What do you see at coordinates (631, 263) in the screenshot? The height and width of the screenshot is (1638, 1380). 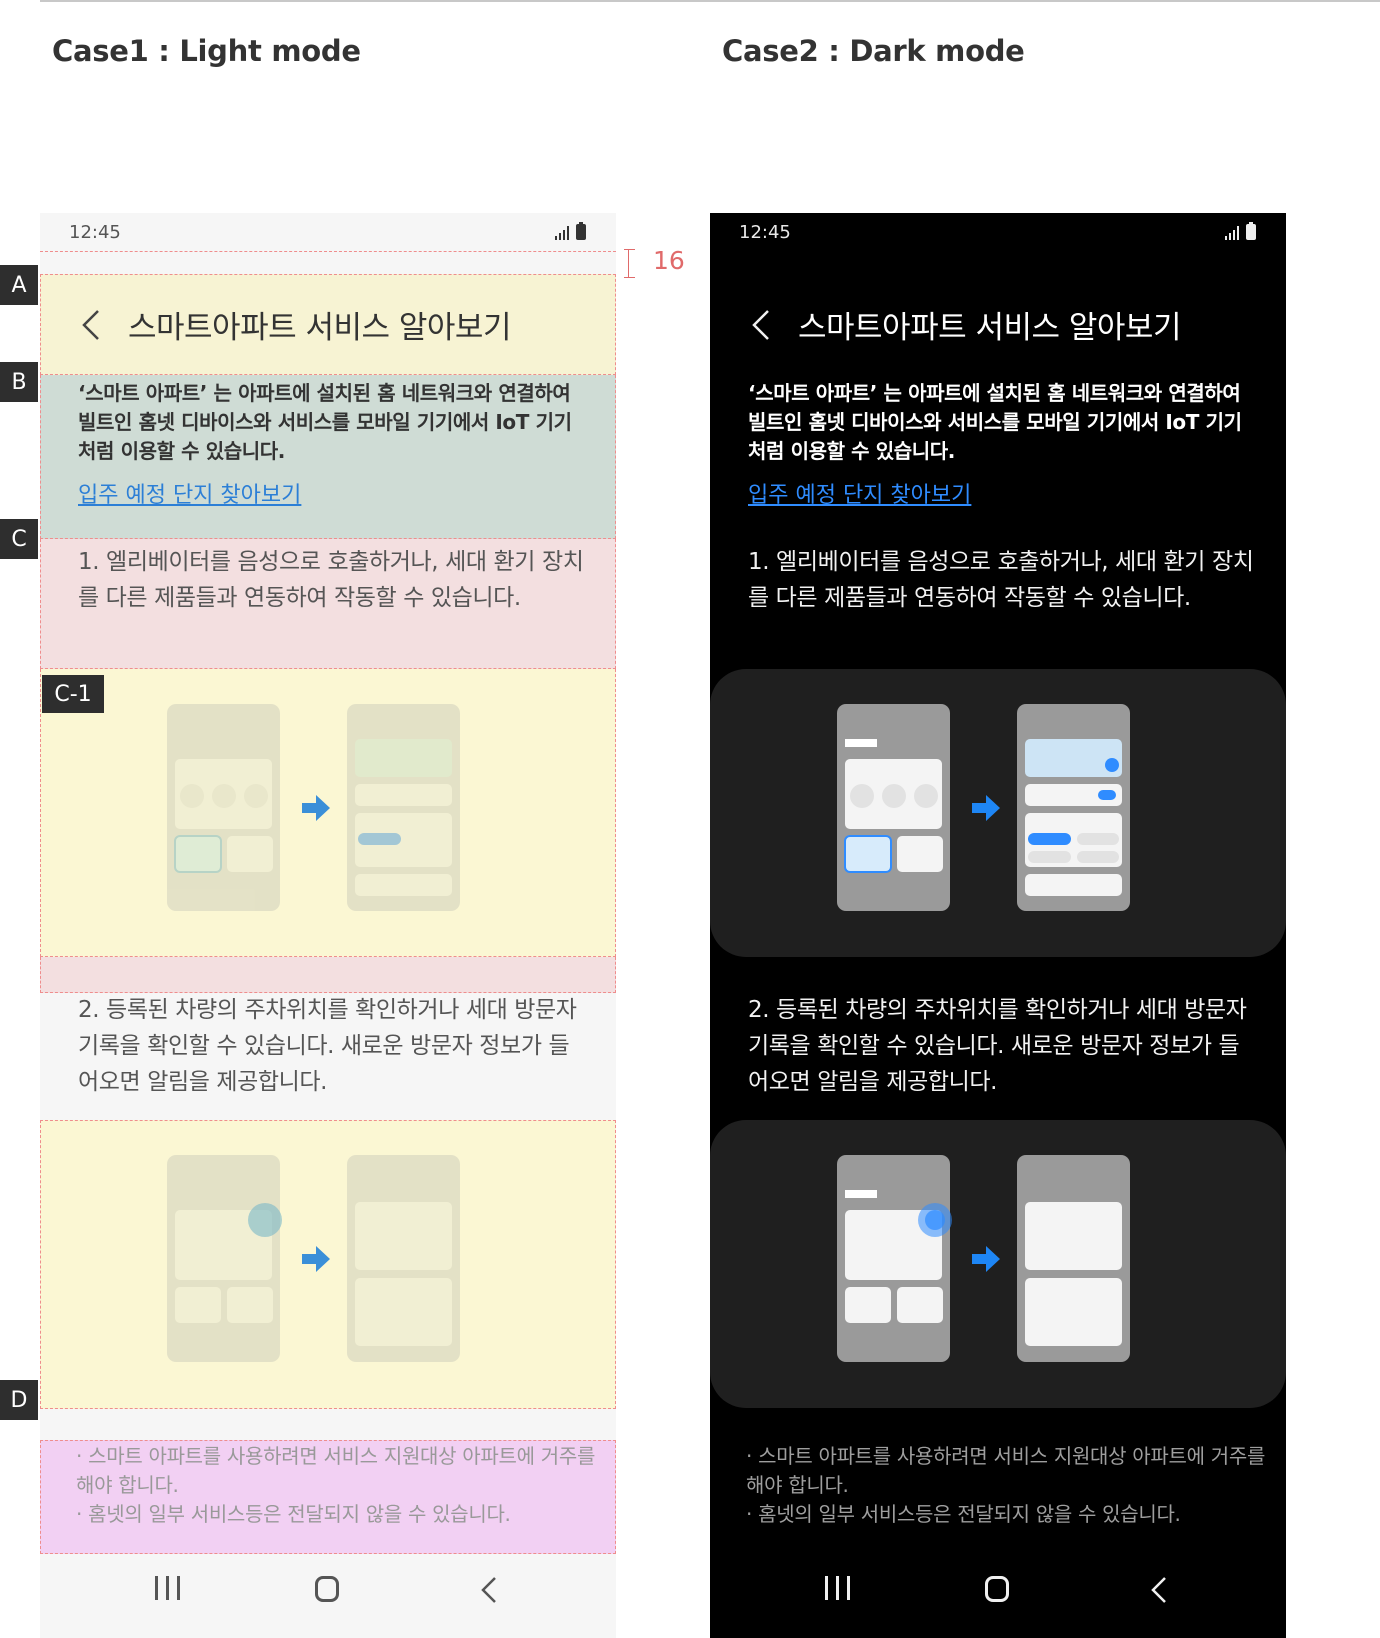 I see `spacing-indicator` at bounding box center [631, 263].